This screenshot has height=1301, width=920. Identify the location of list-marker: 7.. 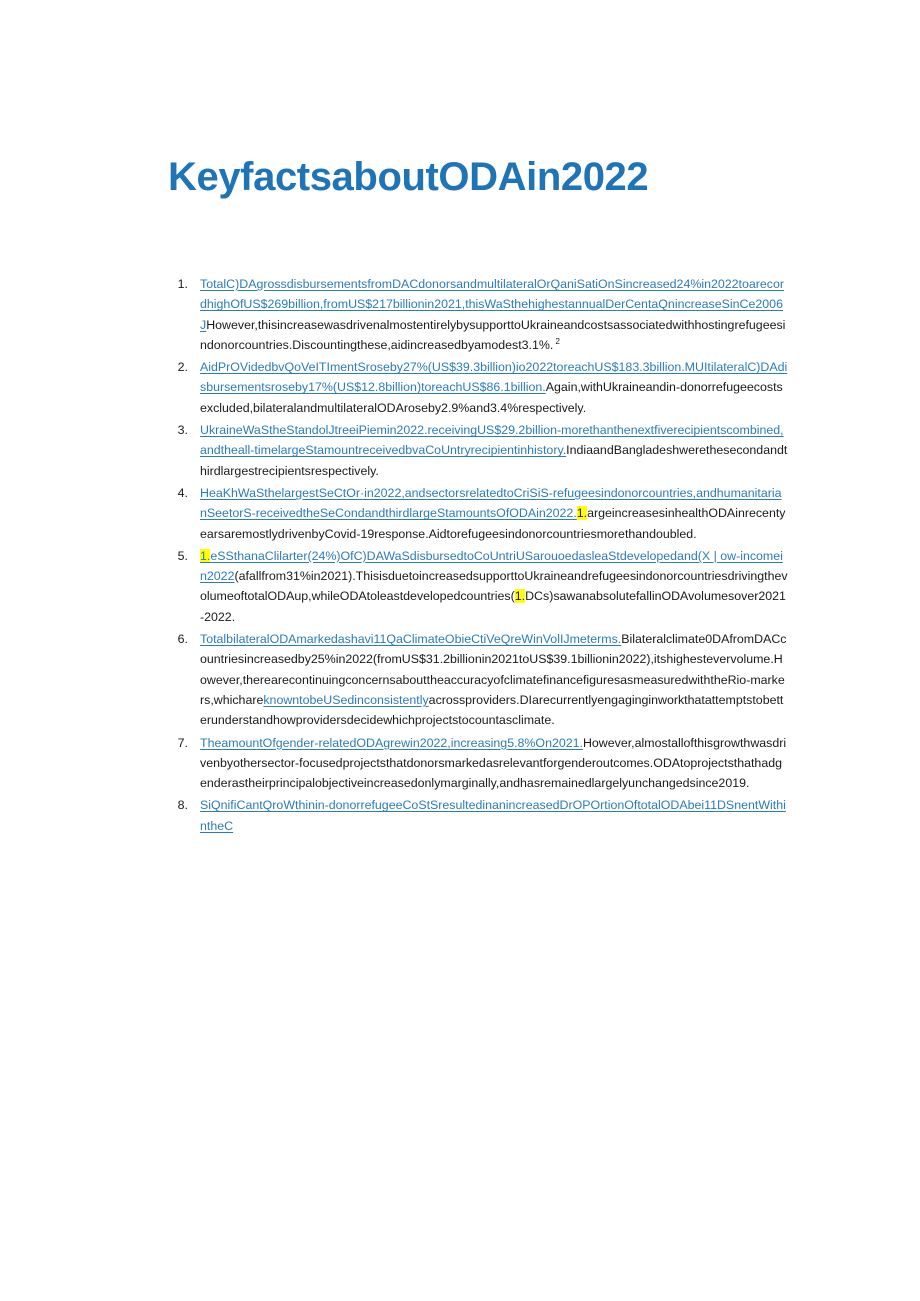
(182, 742).